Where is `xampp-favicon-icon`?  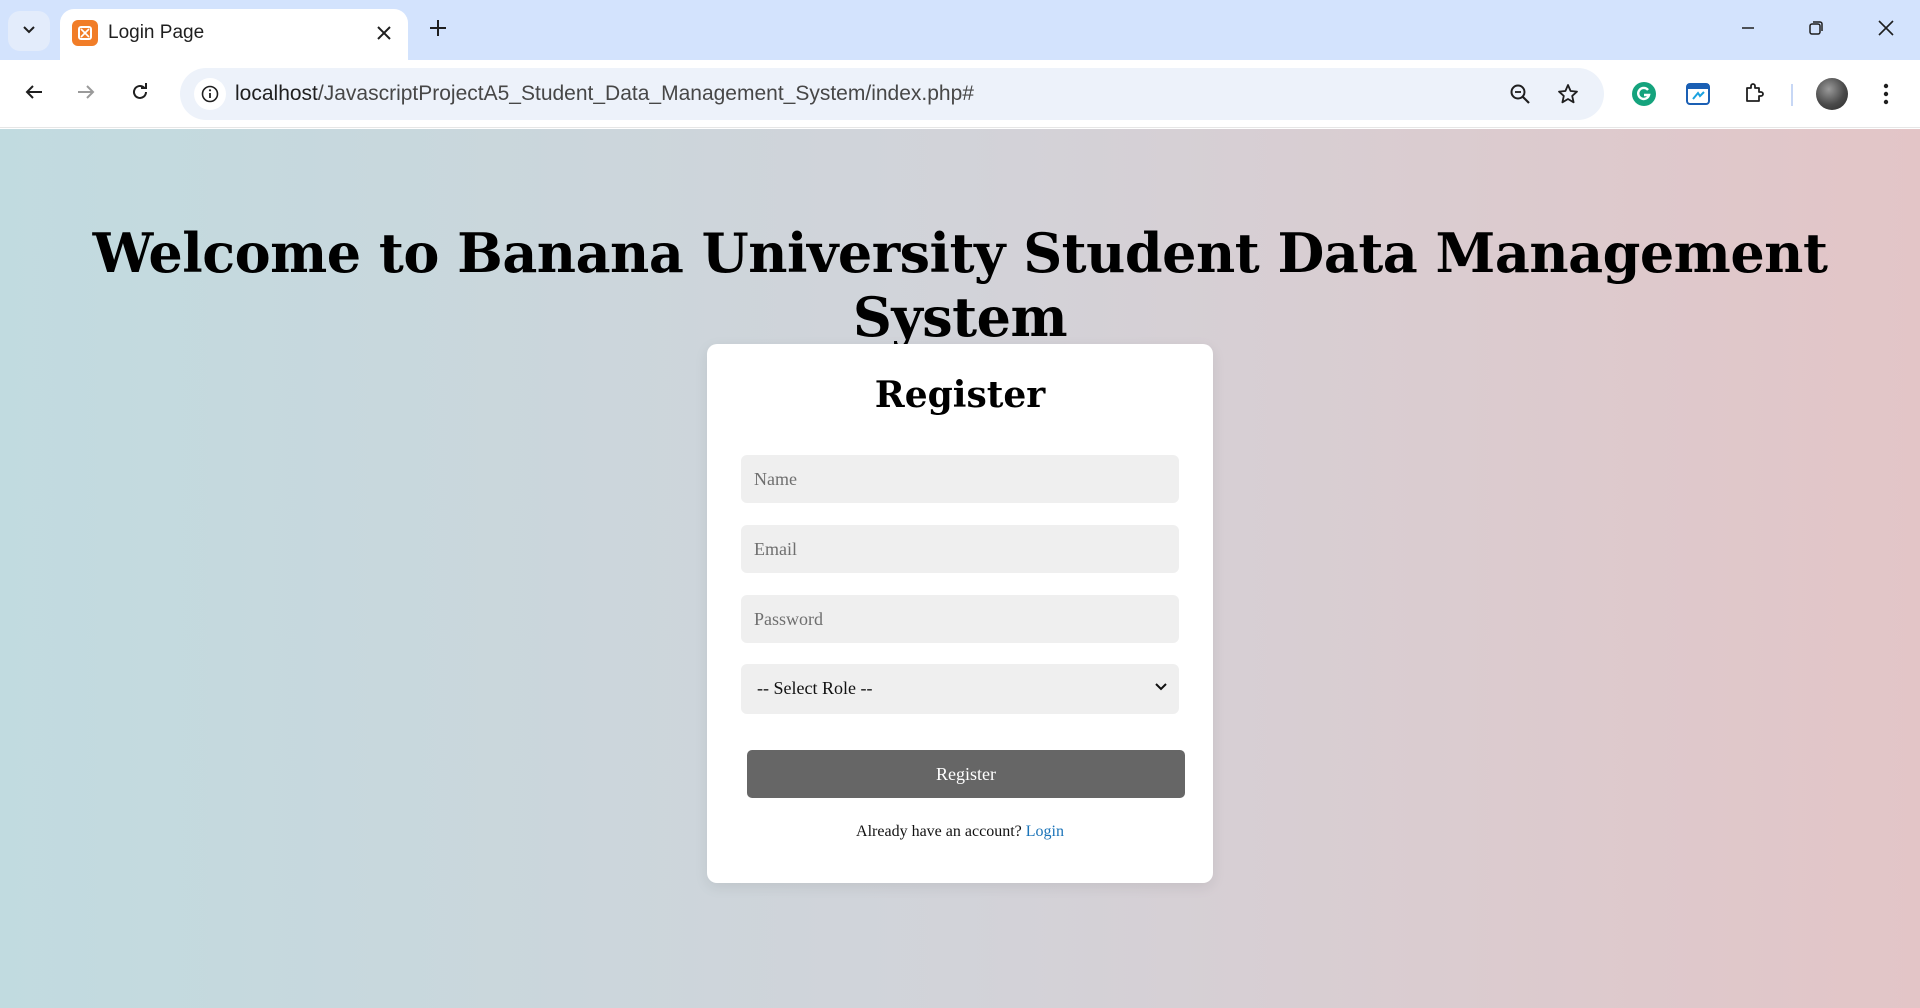 xampp-favicon-icon is located at coordinates (85, 33).